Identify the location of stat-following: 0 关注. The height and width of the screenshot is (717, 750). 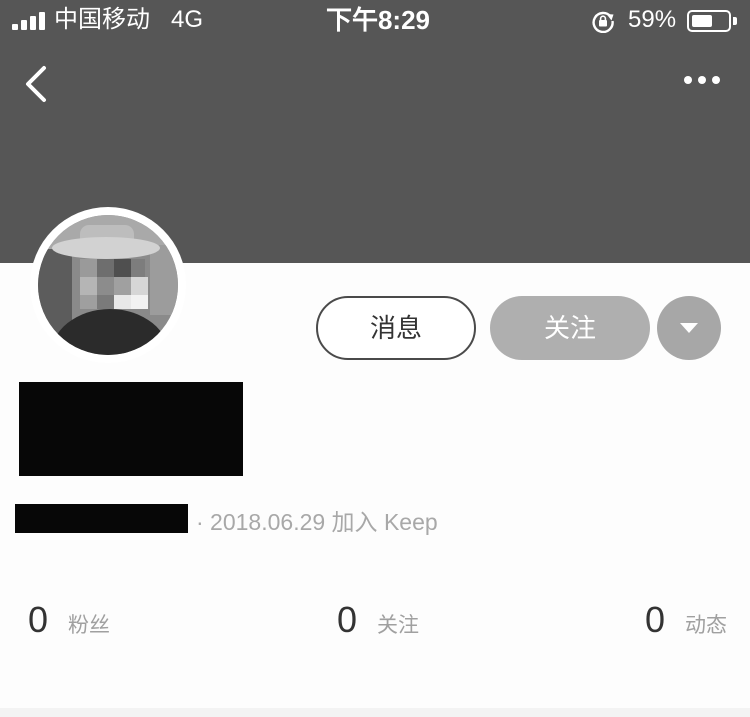
(378, 620).